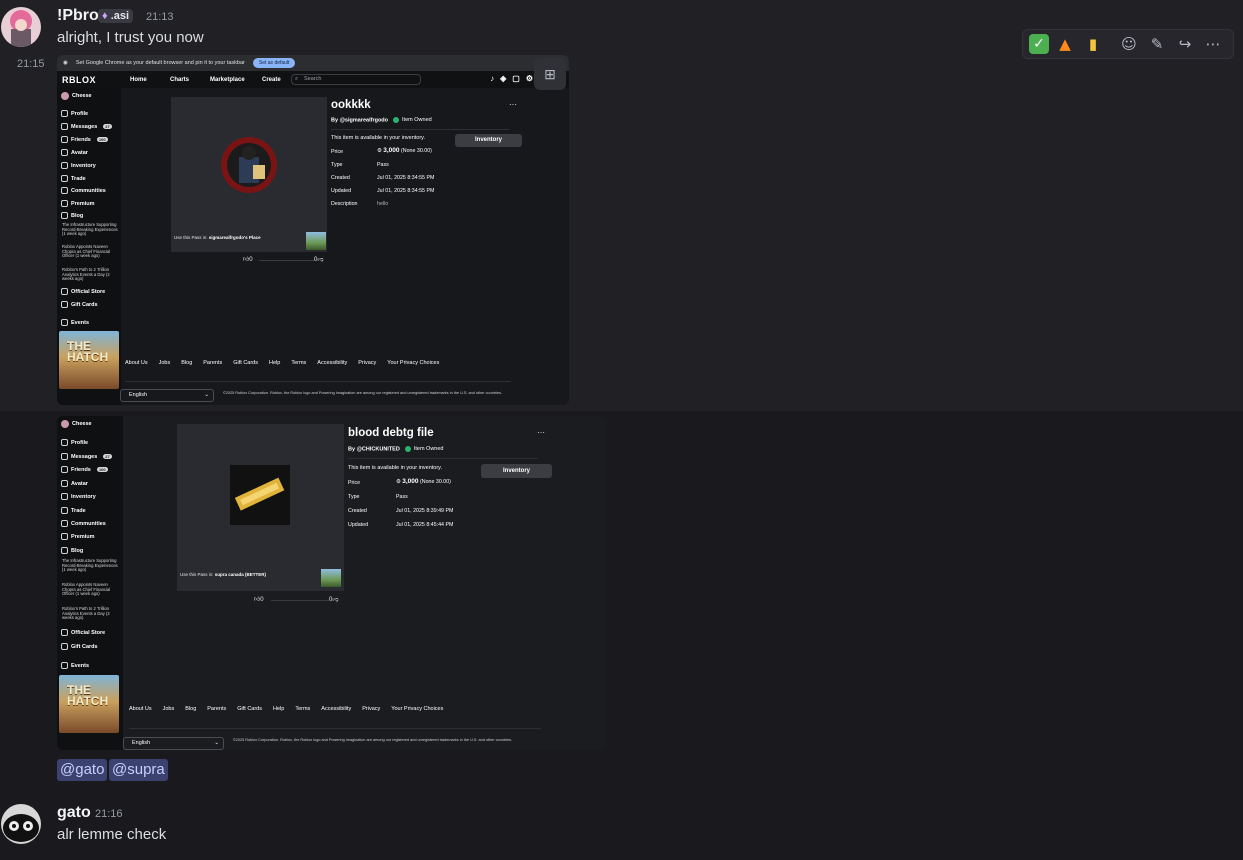 The image size is (1243, 860). Describe the element at coordinates (1129, 44) in the screenshot. I see `add-reaction-icon: ☺` at that location.